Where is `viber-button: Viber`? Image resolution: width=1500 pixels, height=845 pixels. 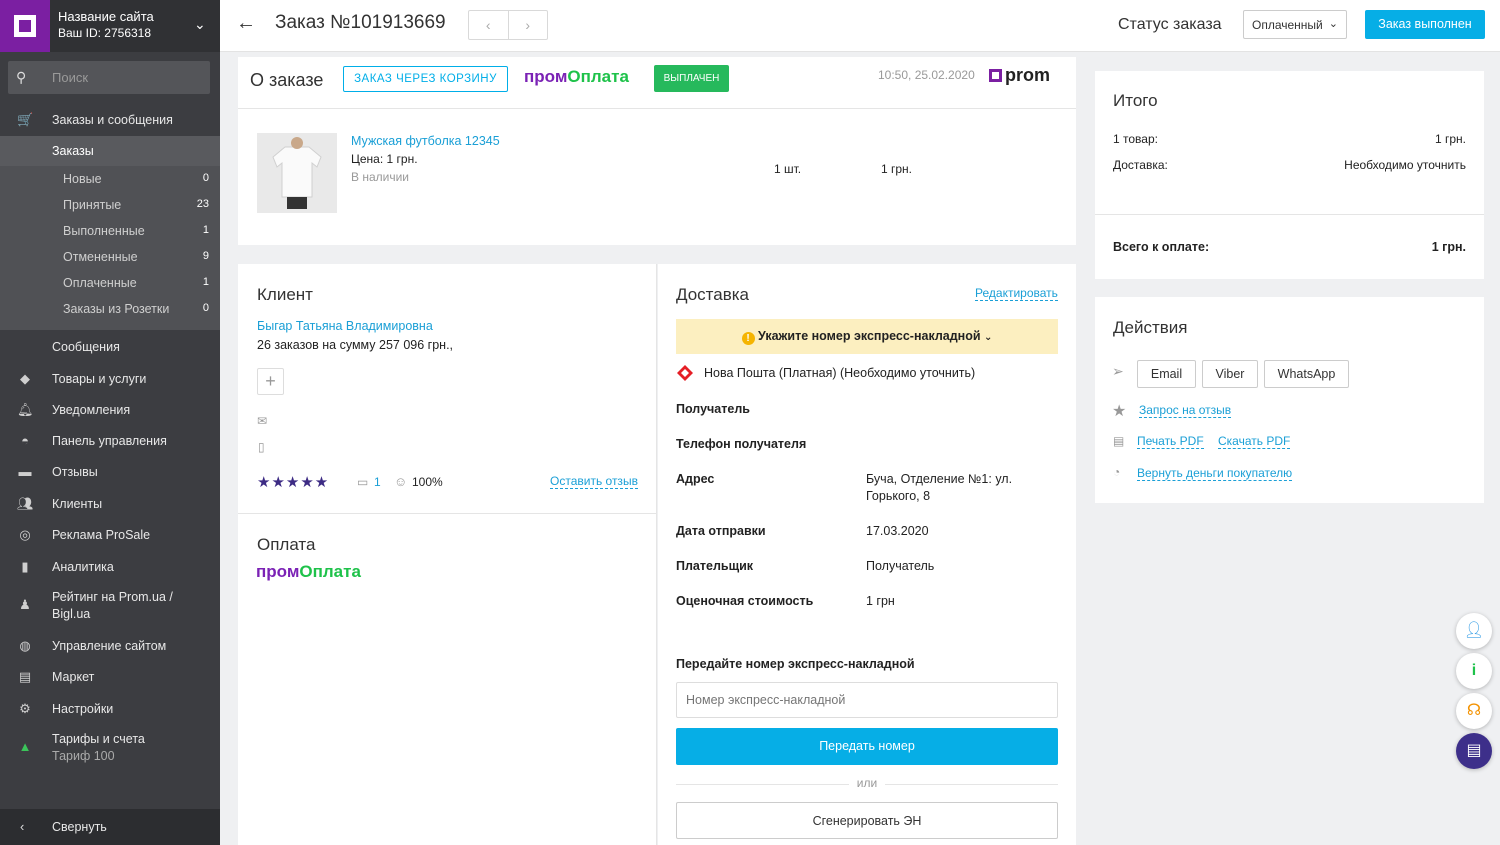
viber-button: Viber is located at coordinates (1230, 374).